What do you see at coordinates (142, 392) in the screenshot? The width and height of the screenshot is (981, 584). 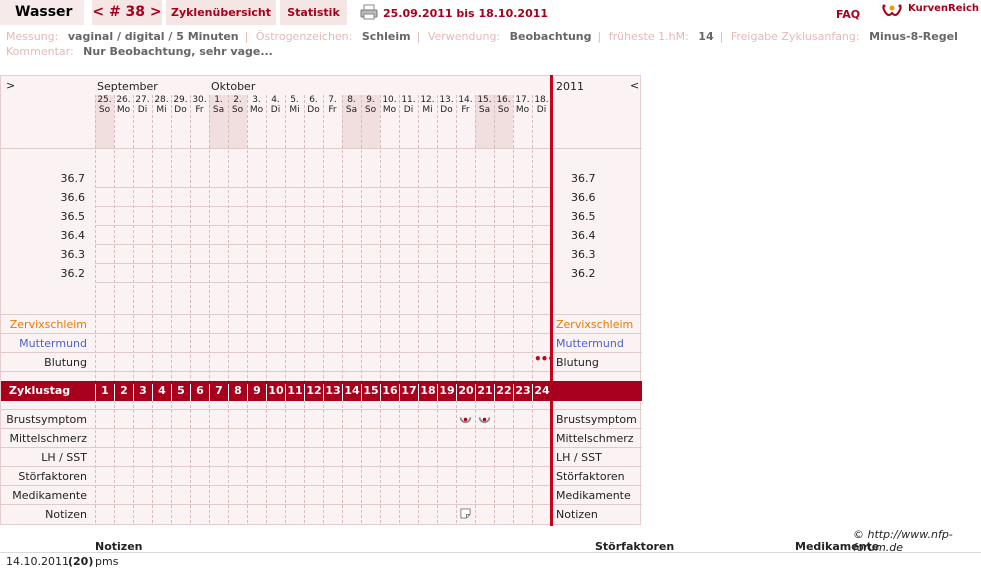 I see `cycle-day-number: 3` at bounding box center [142, 392].